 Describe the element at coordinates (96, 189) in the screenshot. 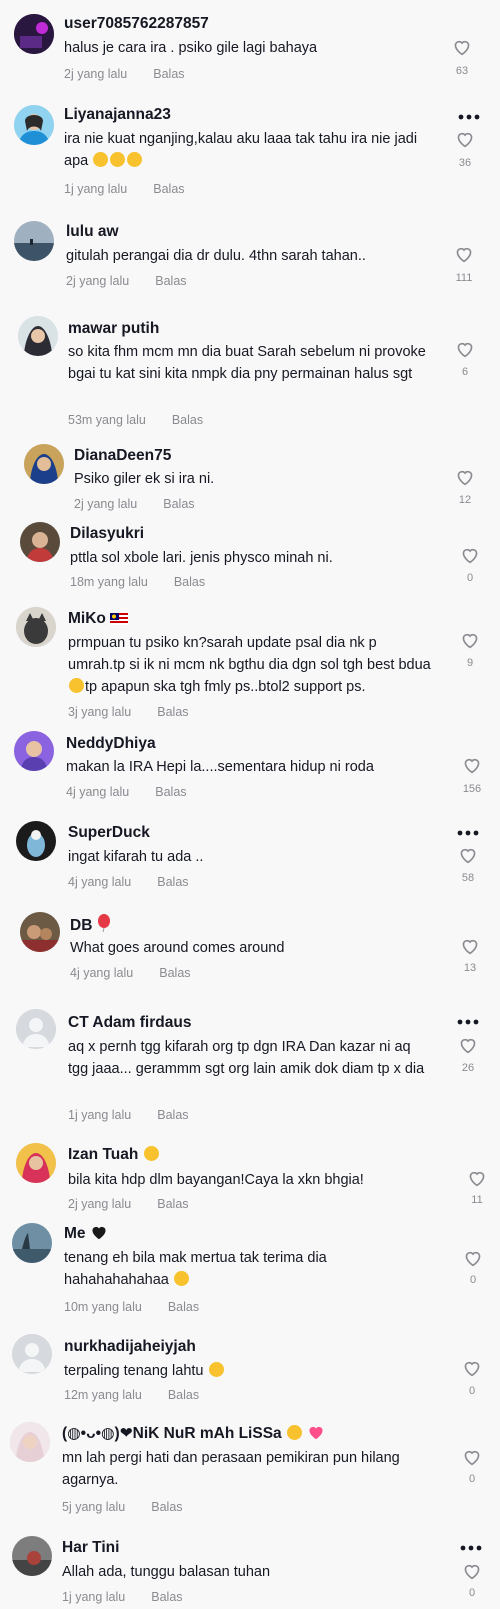

I see `timestamp: 1j yang lalu` at that location.